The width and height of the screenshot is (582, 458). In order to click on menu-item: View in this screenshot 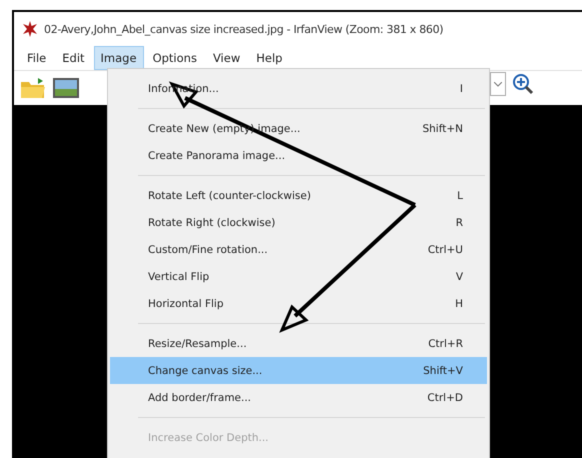, I will do `click(227, 58)`.